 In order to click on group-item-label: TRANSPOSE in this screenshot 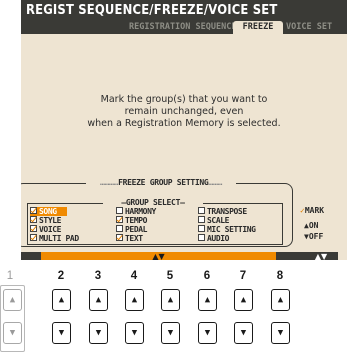, I will do `click(227, 211)`.